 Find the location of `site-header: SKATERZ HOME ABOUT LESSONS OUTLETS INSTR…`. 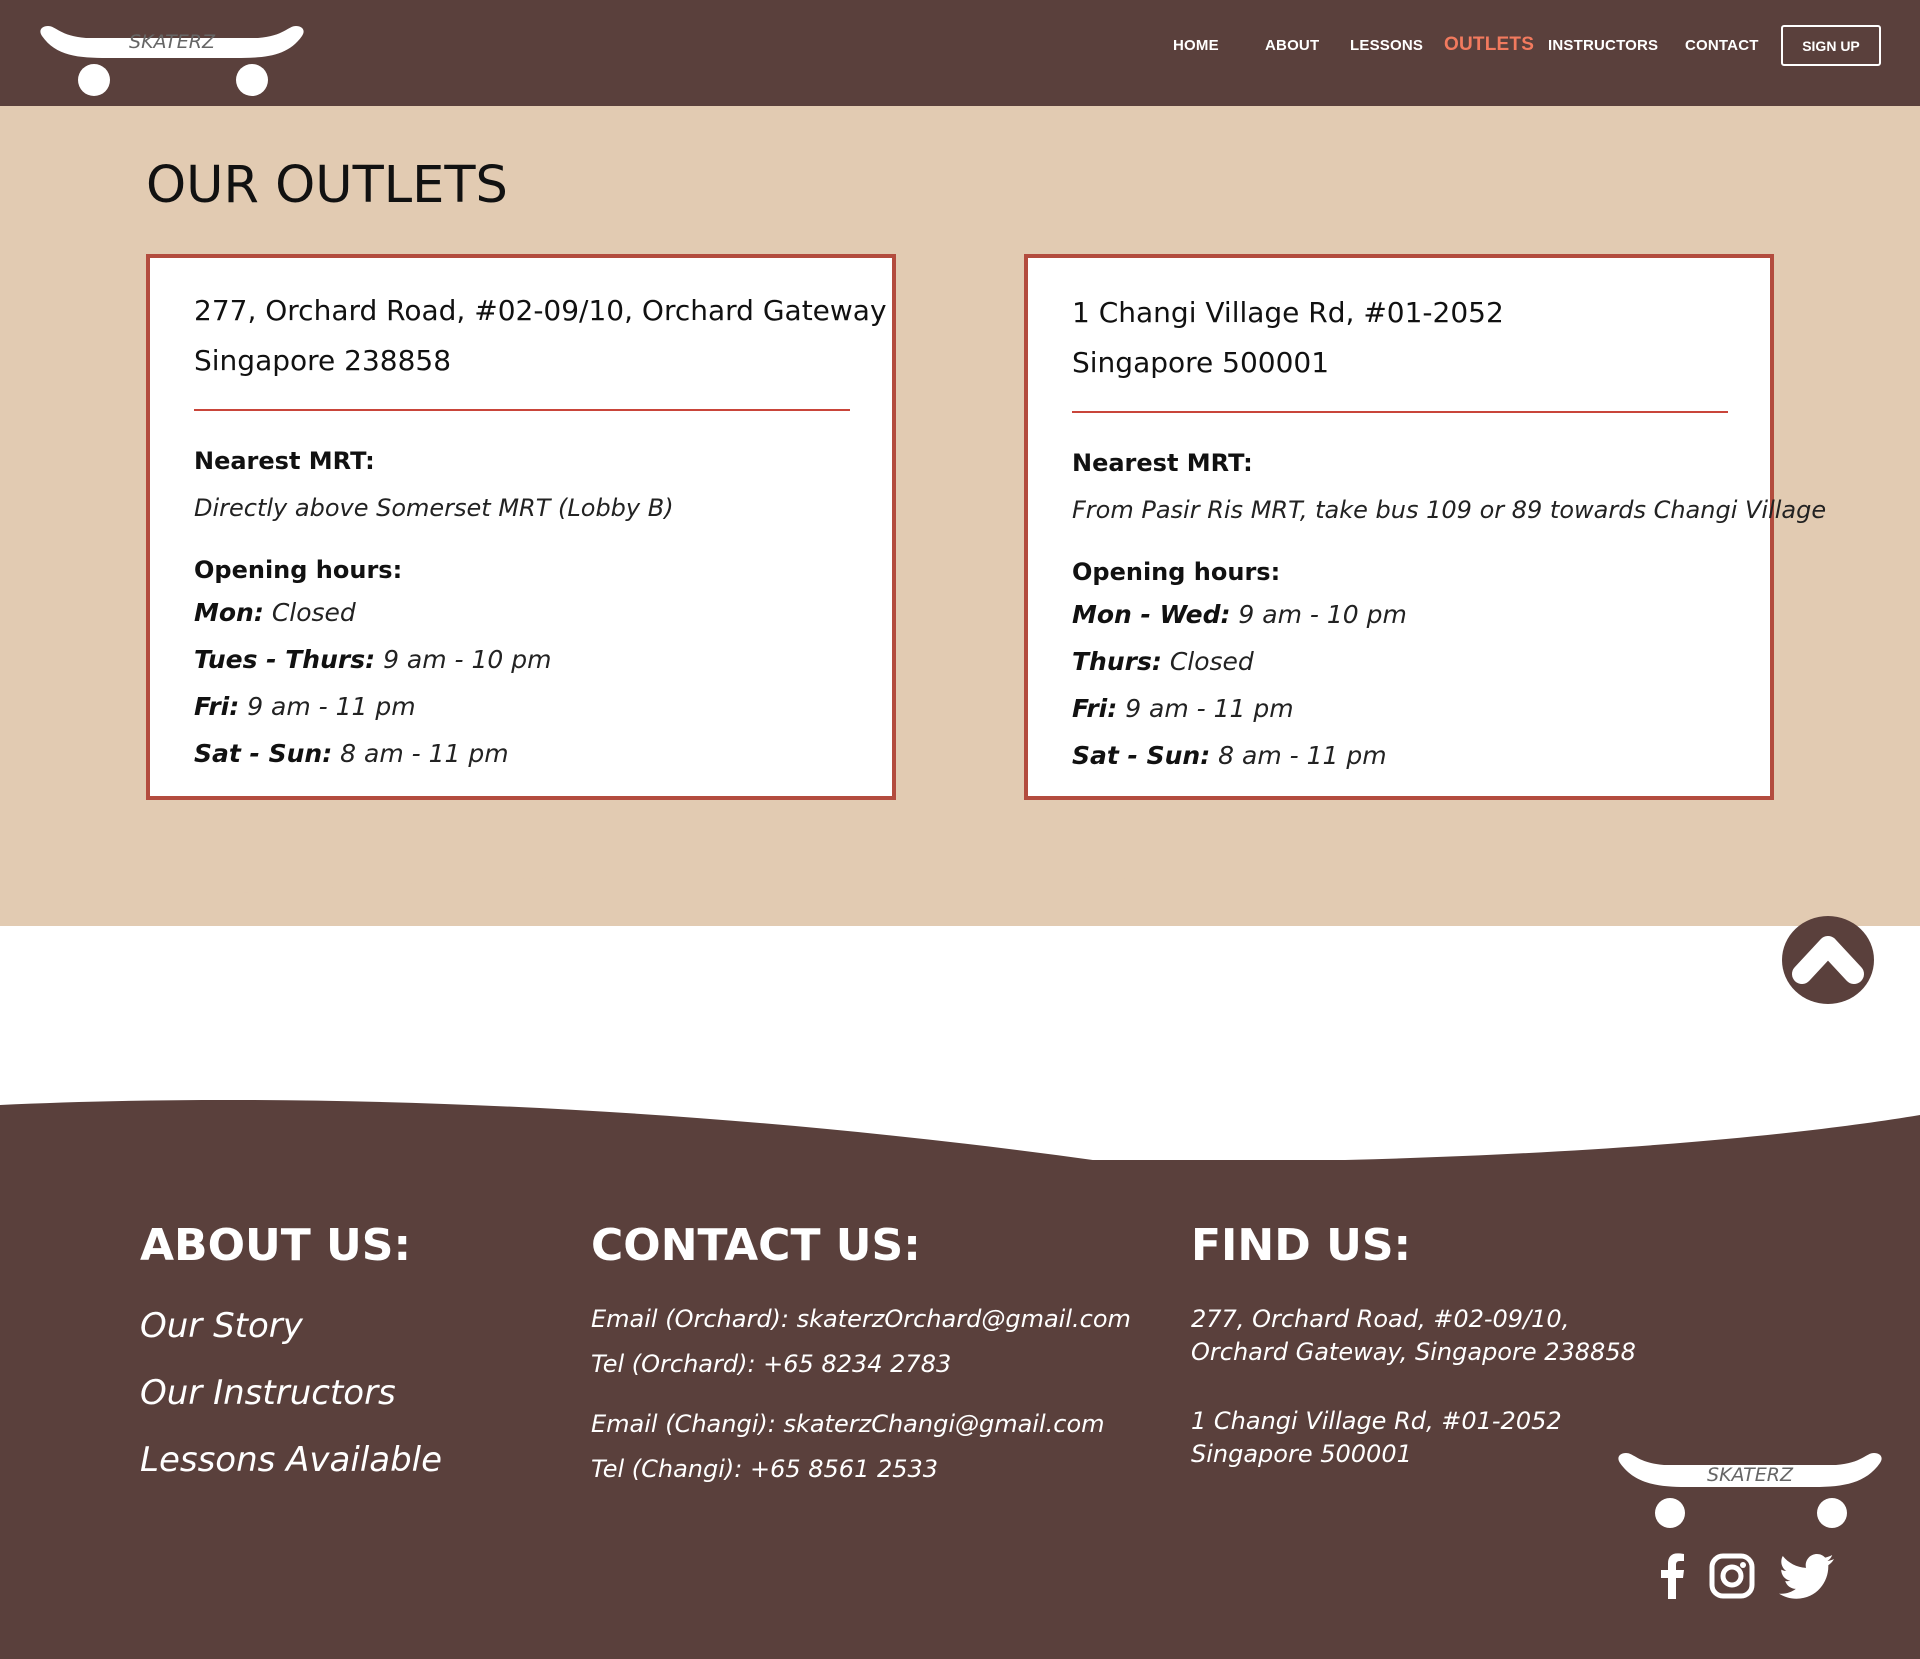

site-header: SKATERZ HOME ABOUT LESSONS OUTLETS INSTR… is located at coordinates (960, 53).